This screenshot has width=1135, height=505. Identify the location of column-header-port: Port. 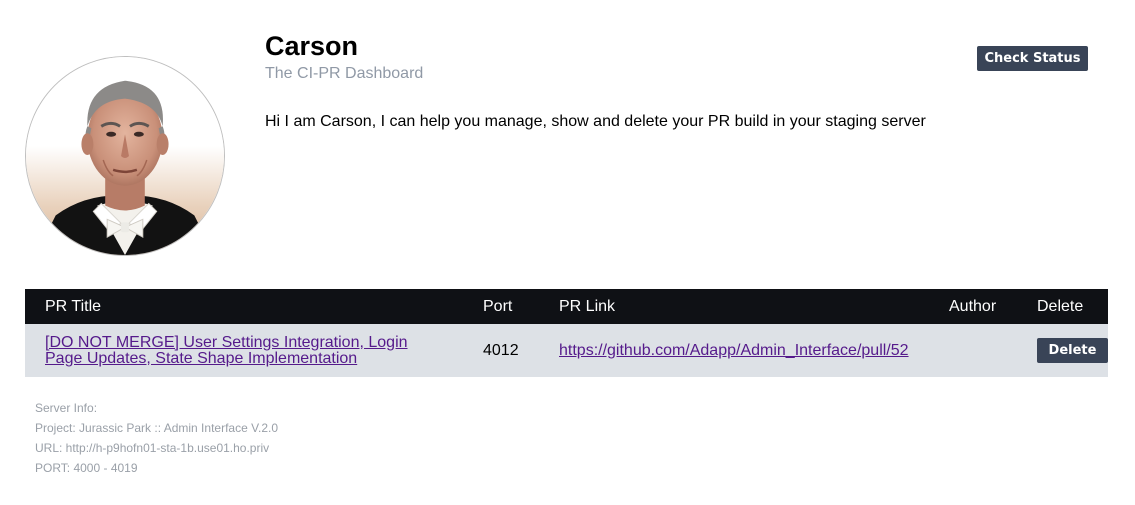
(498, 306).